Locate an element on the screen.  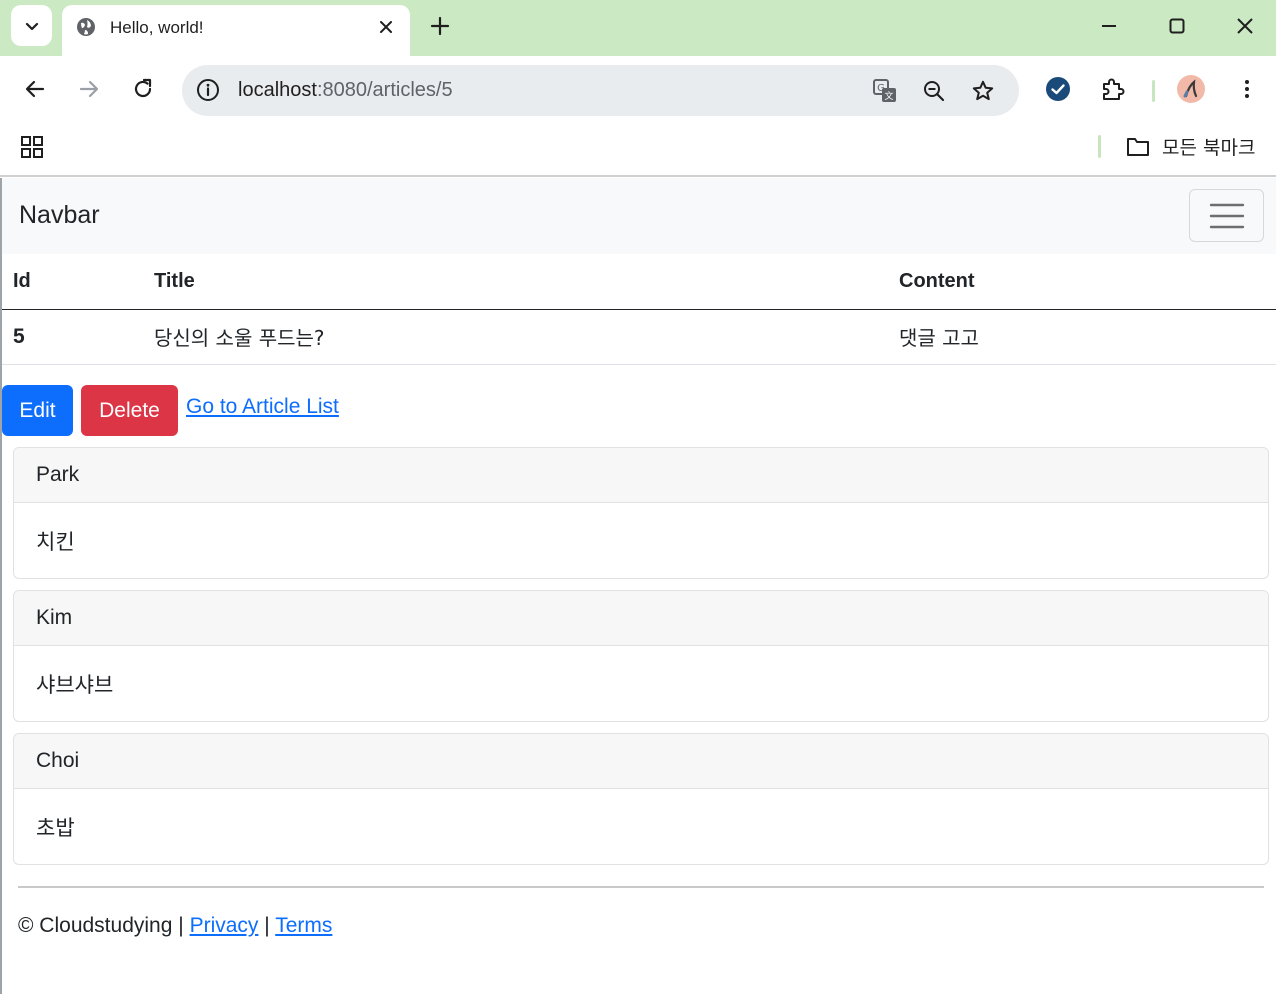
check-circle-icon is located at coordinates (1058, 89).